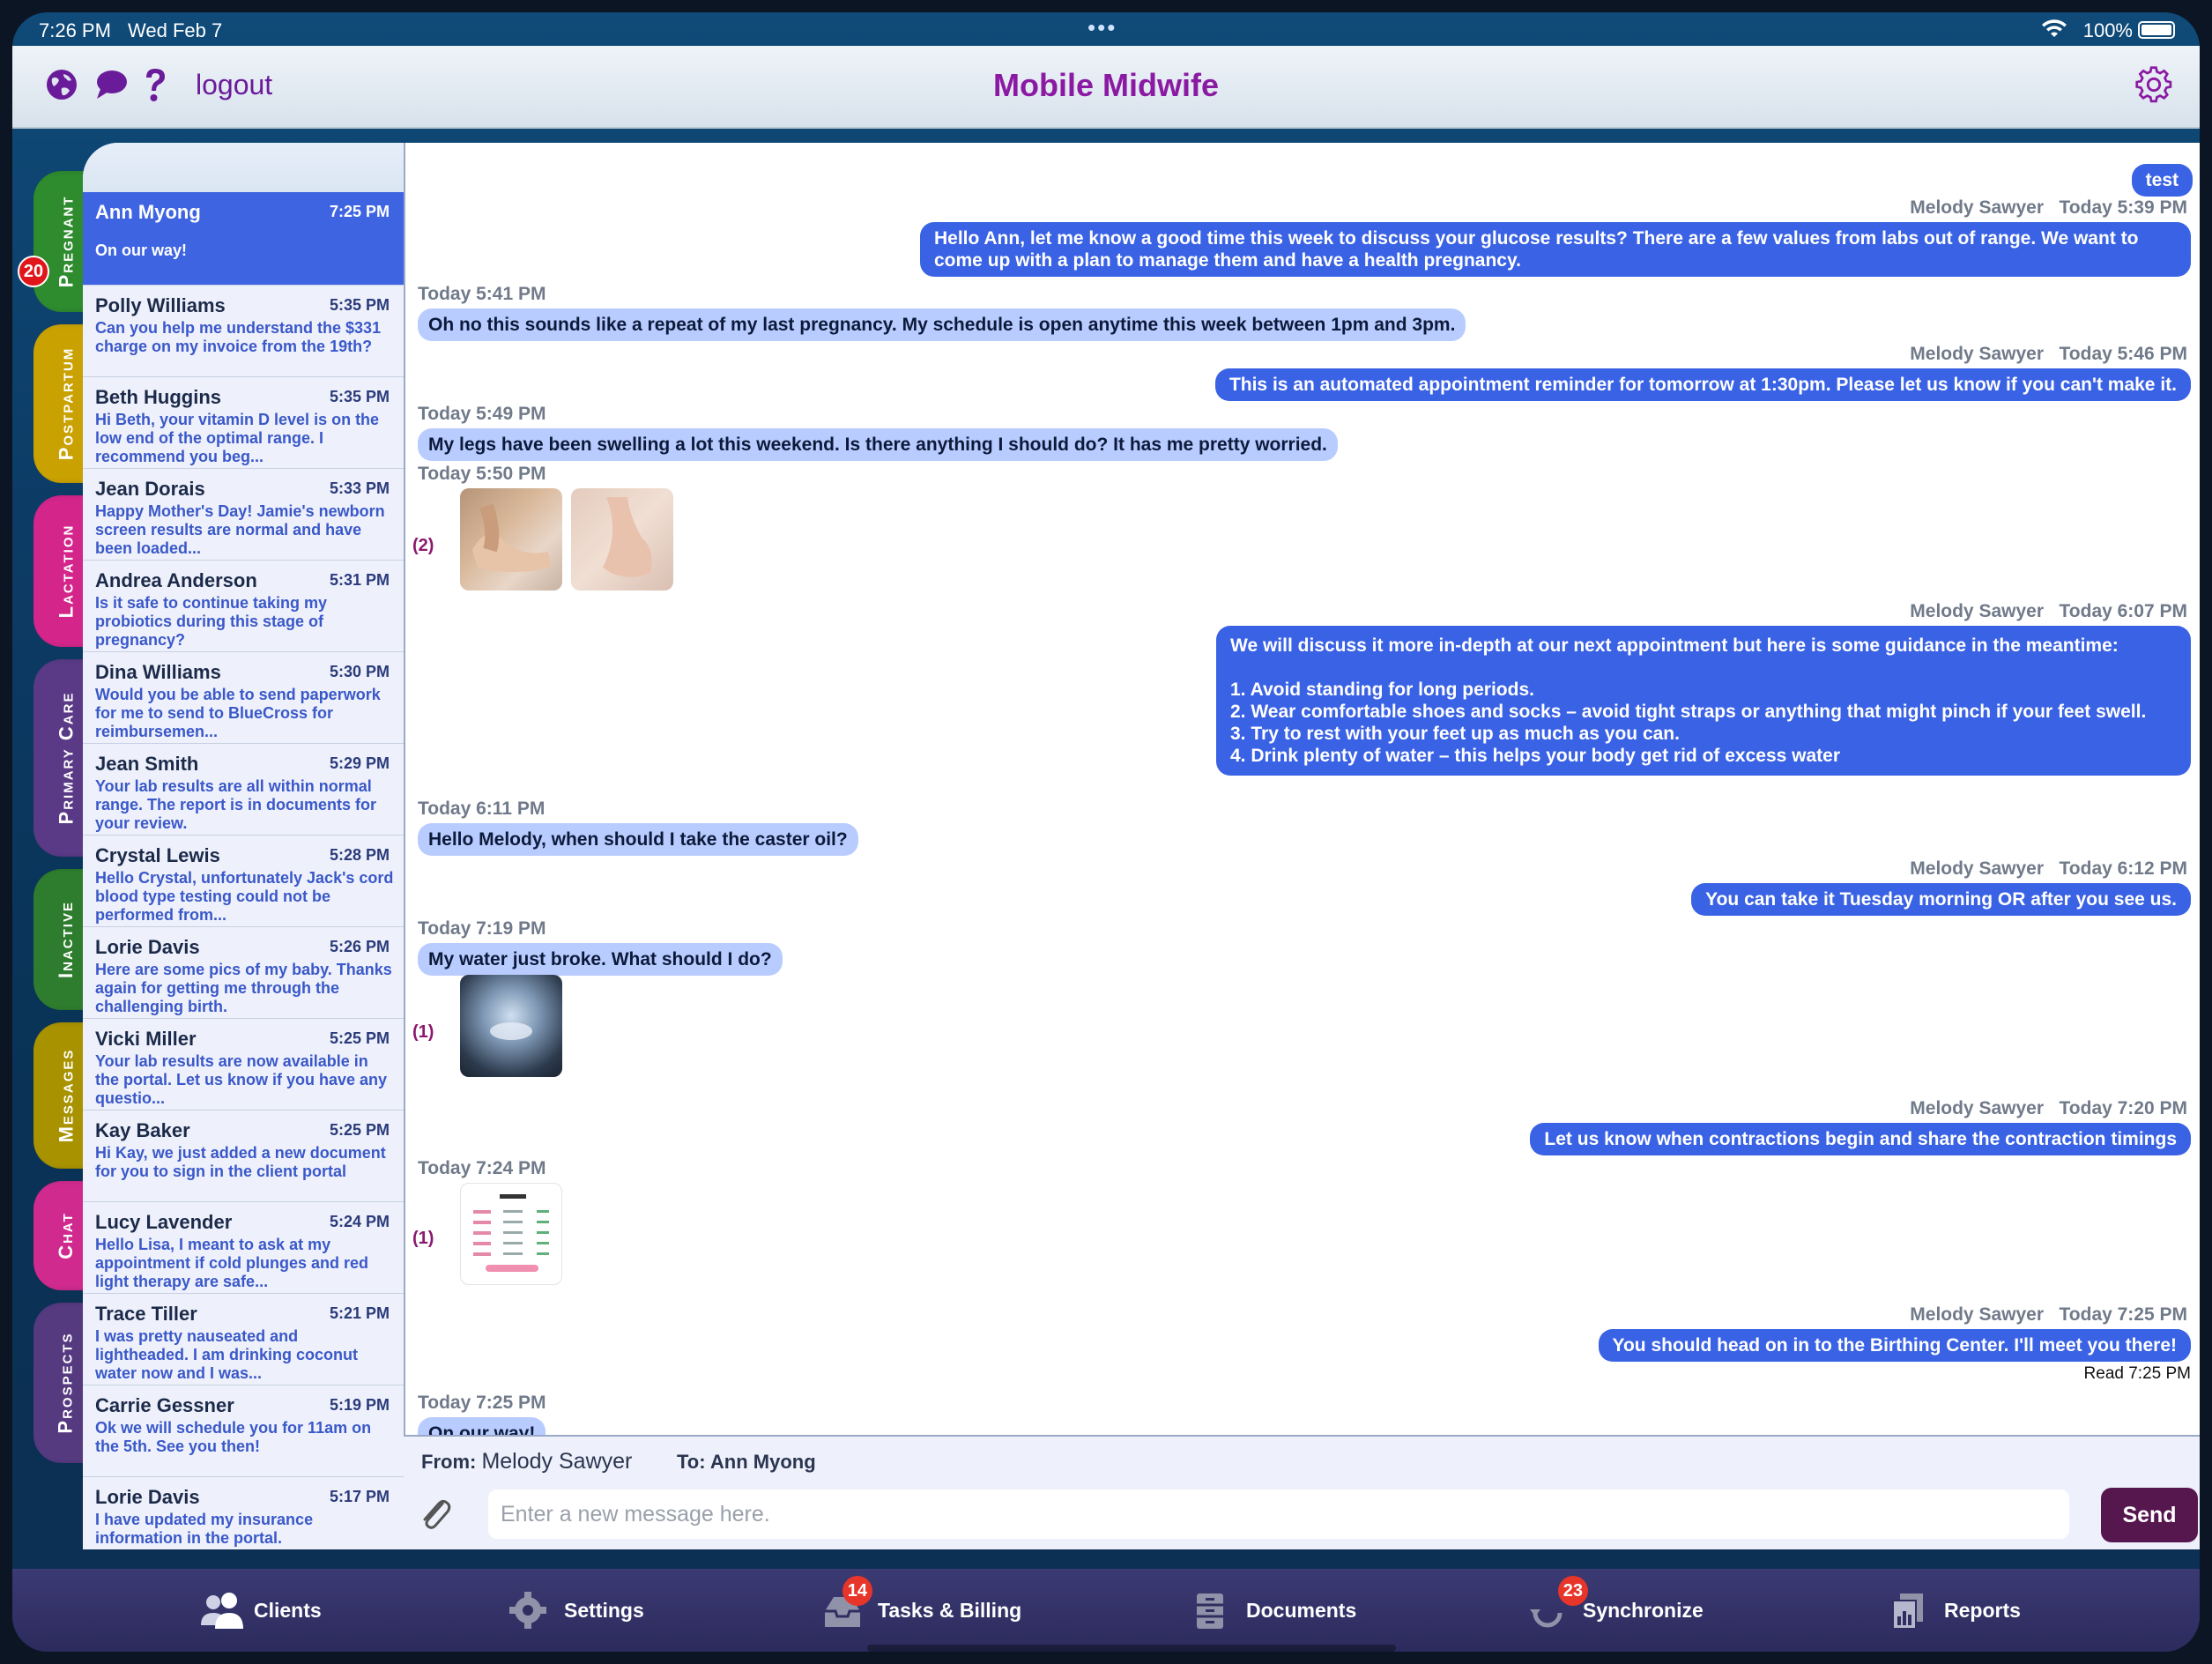  Describe the element at coordinates (1955, 1610) in the screenshot. I see `tab-reports: Reports` at that location.